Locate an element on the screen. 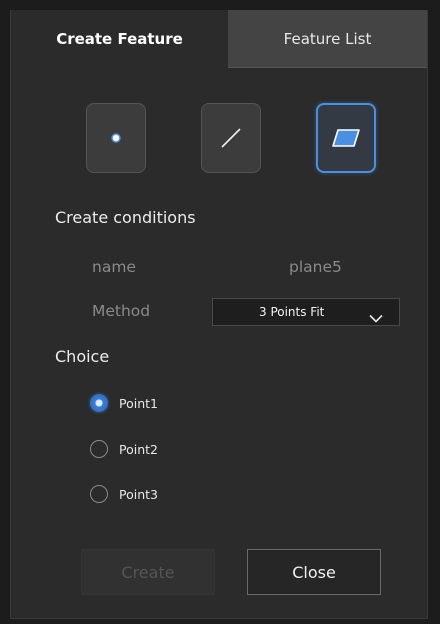 The image size is (440, 624). line-icon is located at coordinates (231, 138).